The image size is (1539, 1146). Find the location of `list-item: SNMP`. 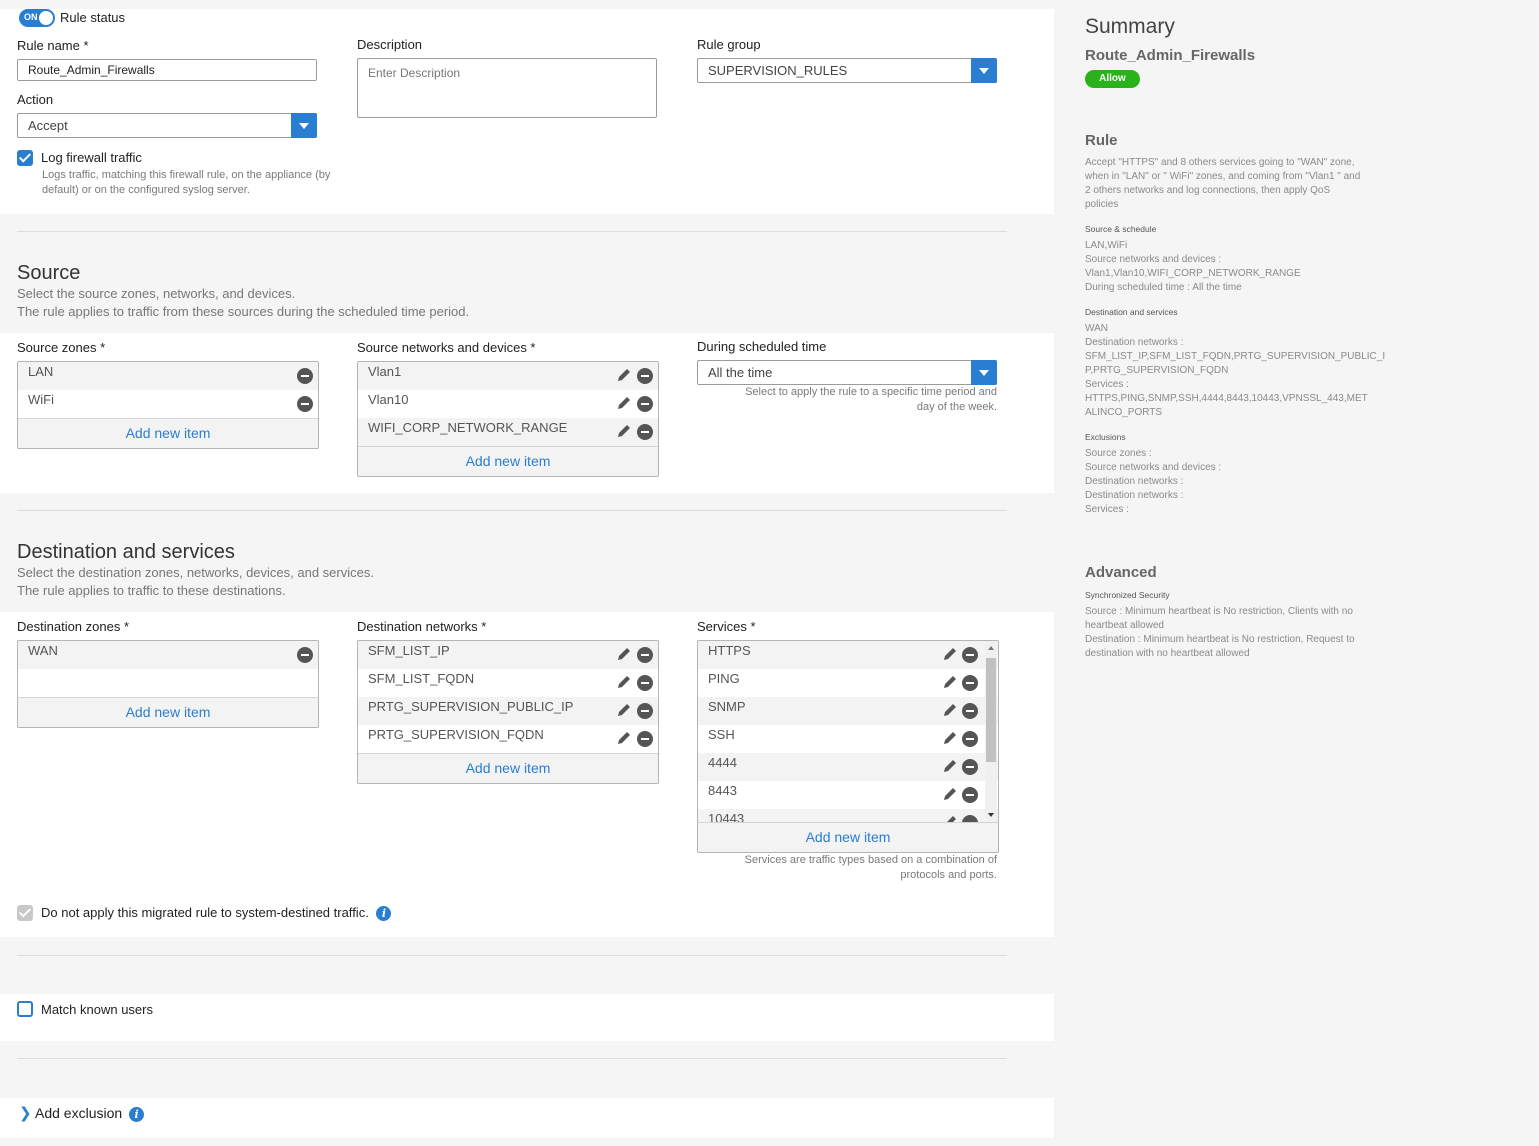

list-item: SNMP is located at coordinates (848, 711).